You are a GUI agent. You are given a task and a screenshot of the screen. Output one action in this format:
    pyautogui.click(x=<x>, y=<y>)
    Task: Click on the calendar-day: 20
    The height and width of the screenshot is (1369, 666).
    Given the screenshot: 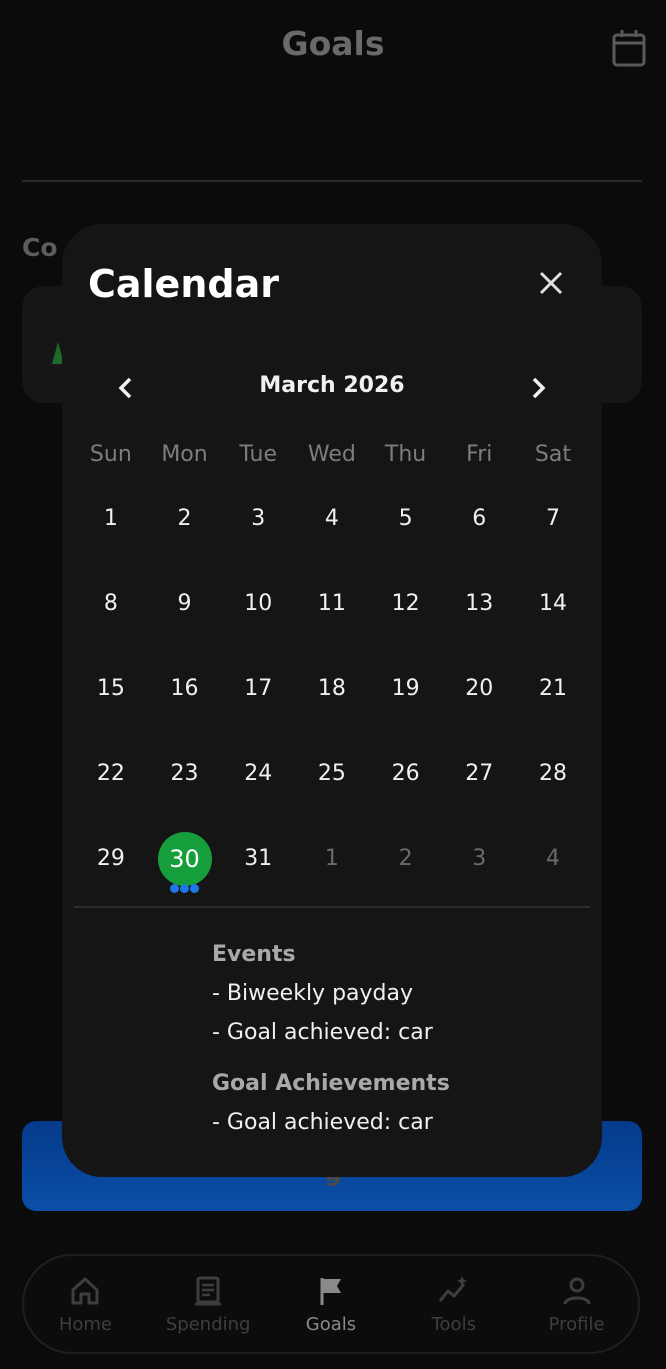 What is the action you would take?
    pyautogui.click(x=479, y=688)
    